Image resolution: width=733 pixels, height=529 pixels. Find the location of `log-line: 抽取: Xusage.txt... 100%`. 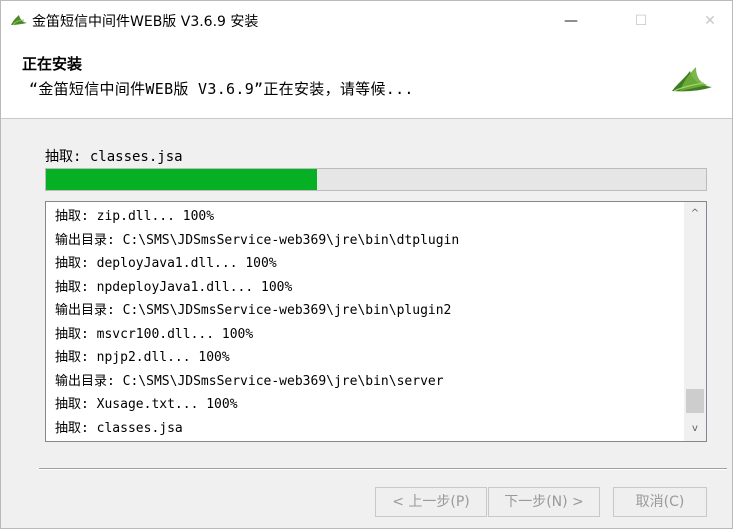

log-line: 抽取: Xusage.txt... 100% is located at coordinates (146, 404).